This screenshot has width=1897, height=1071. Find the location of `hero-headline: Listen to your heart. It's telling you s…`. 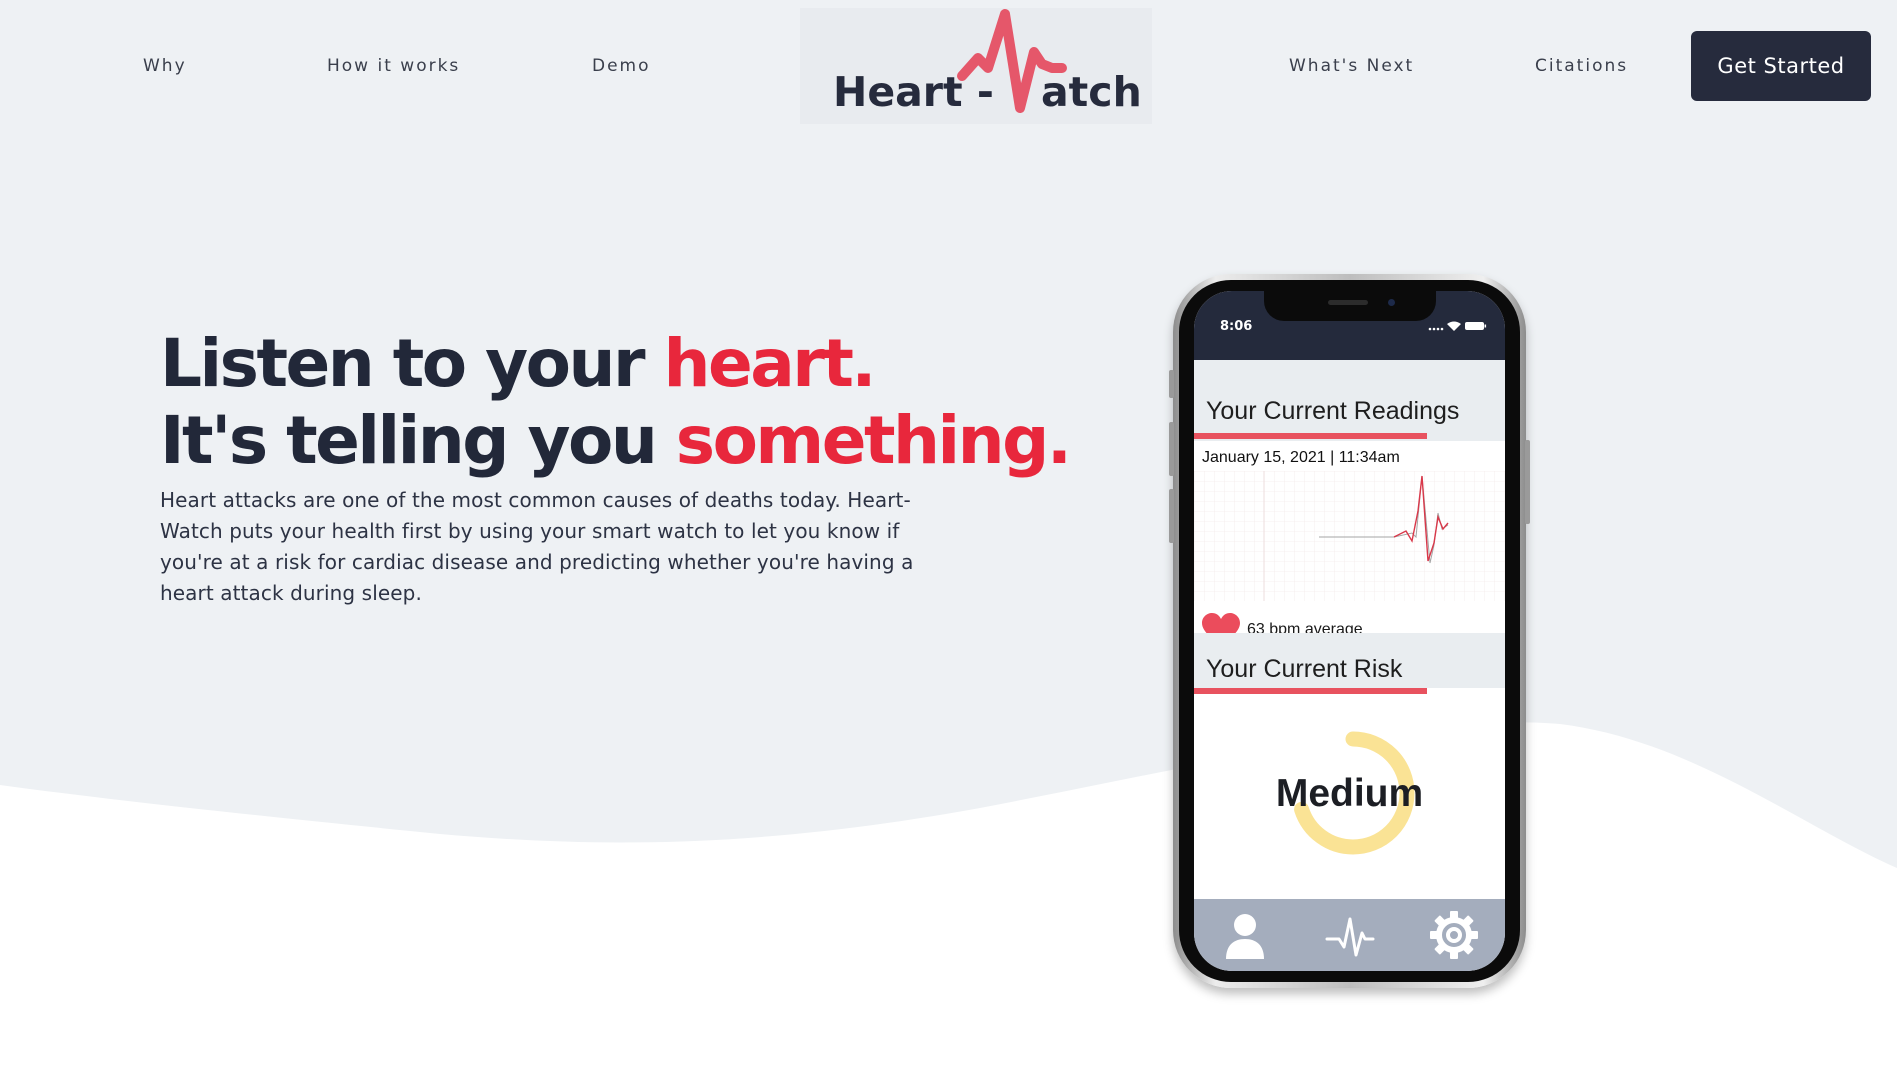

hero-headline: Listen to your heart. It's telling you s… is located at coordinates (616, 402).